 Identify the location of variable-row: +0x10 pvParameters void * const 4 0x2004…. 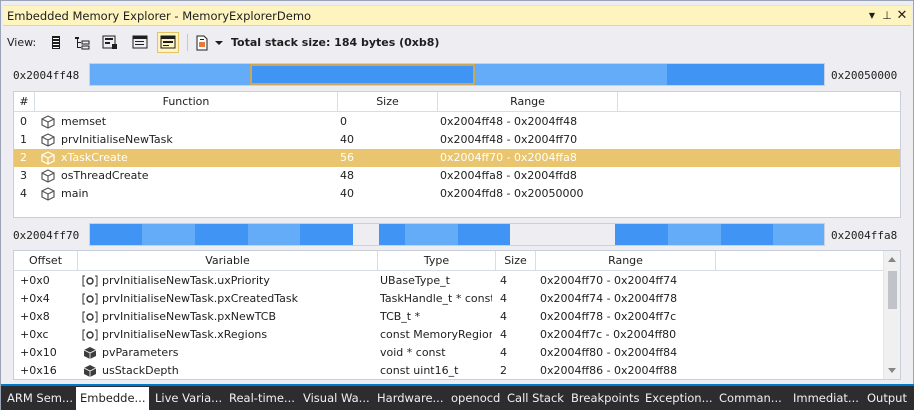
(449, 353).